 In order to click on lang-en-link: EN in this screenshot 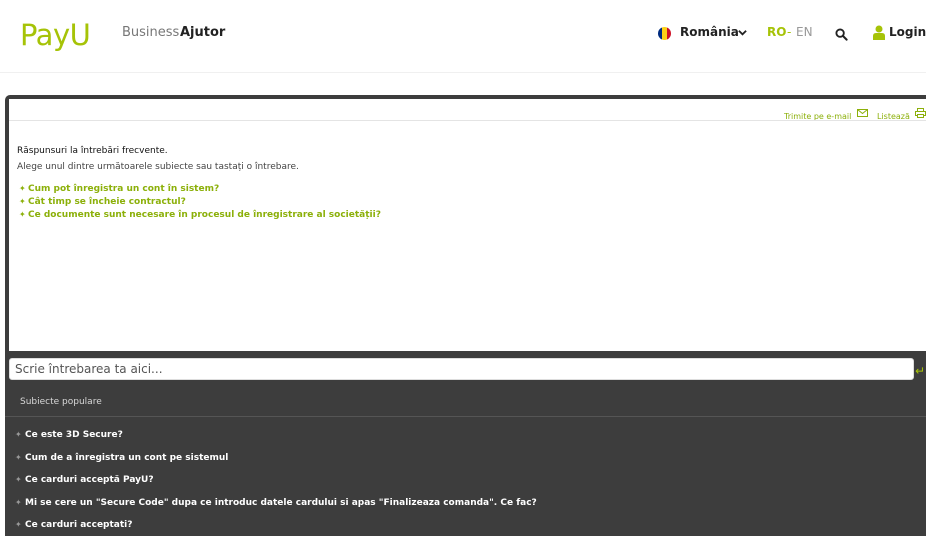, I will do `click(804, 32)`.